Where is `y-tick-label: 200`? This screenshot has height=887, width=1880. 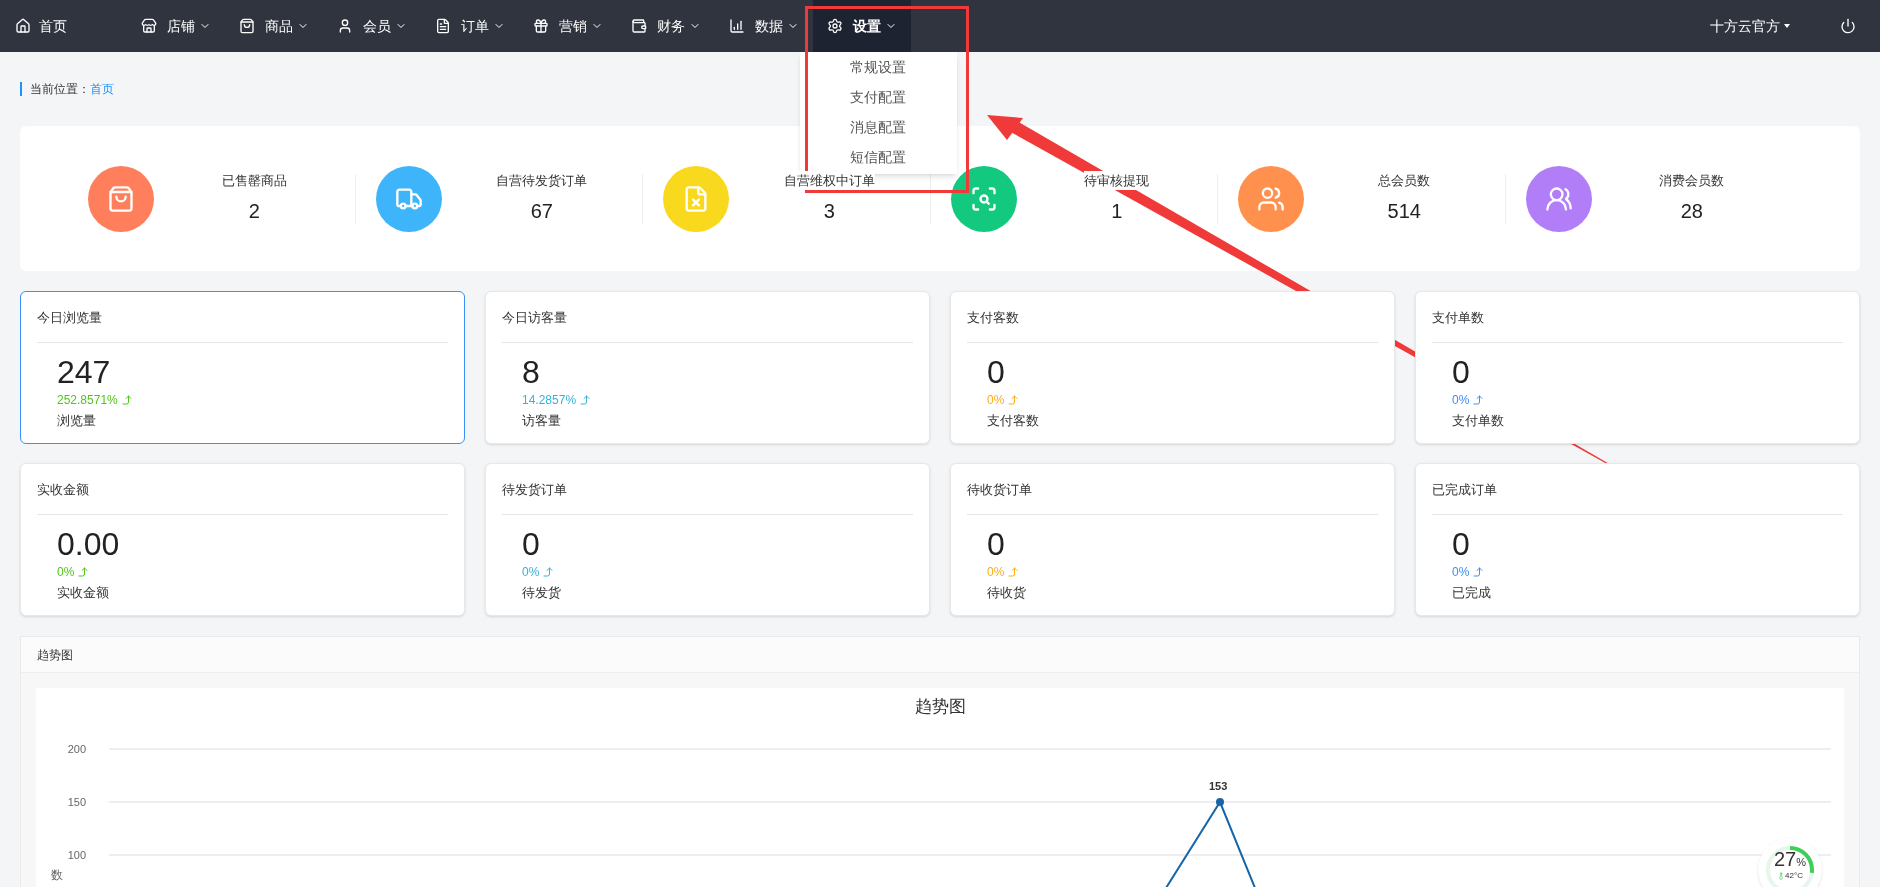
y-tick-label: 200 is located at coordinates (76, 749).